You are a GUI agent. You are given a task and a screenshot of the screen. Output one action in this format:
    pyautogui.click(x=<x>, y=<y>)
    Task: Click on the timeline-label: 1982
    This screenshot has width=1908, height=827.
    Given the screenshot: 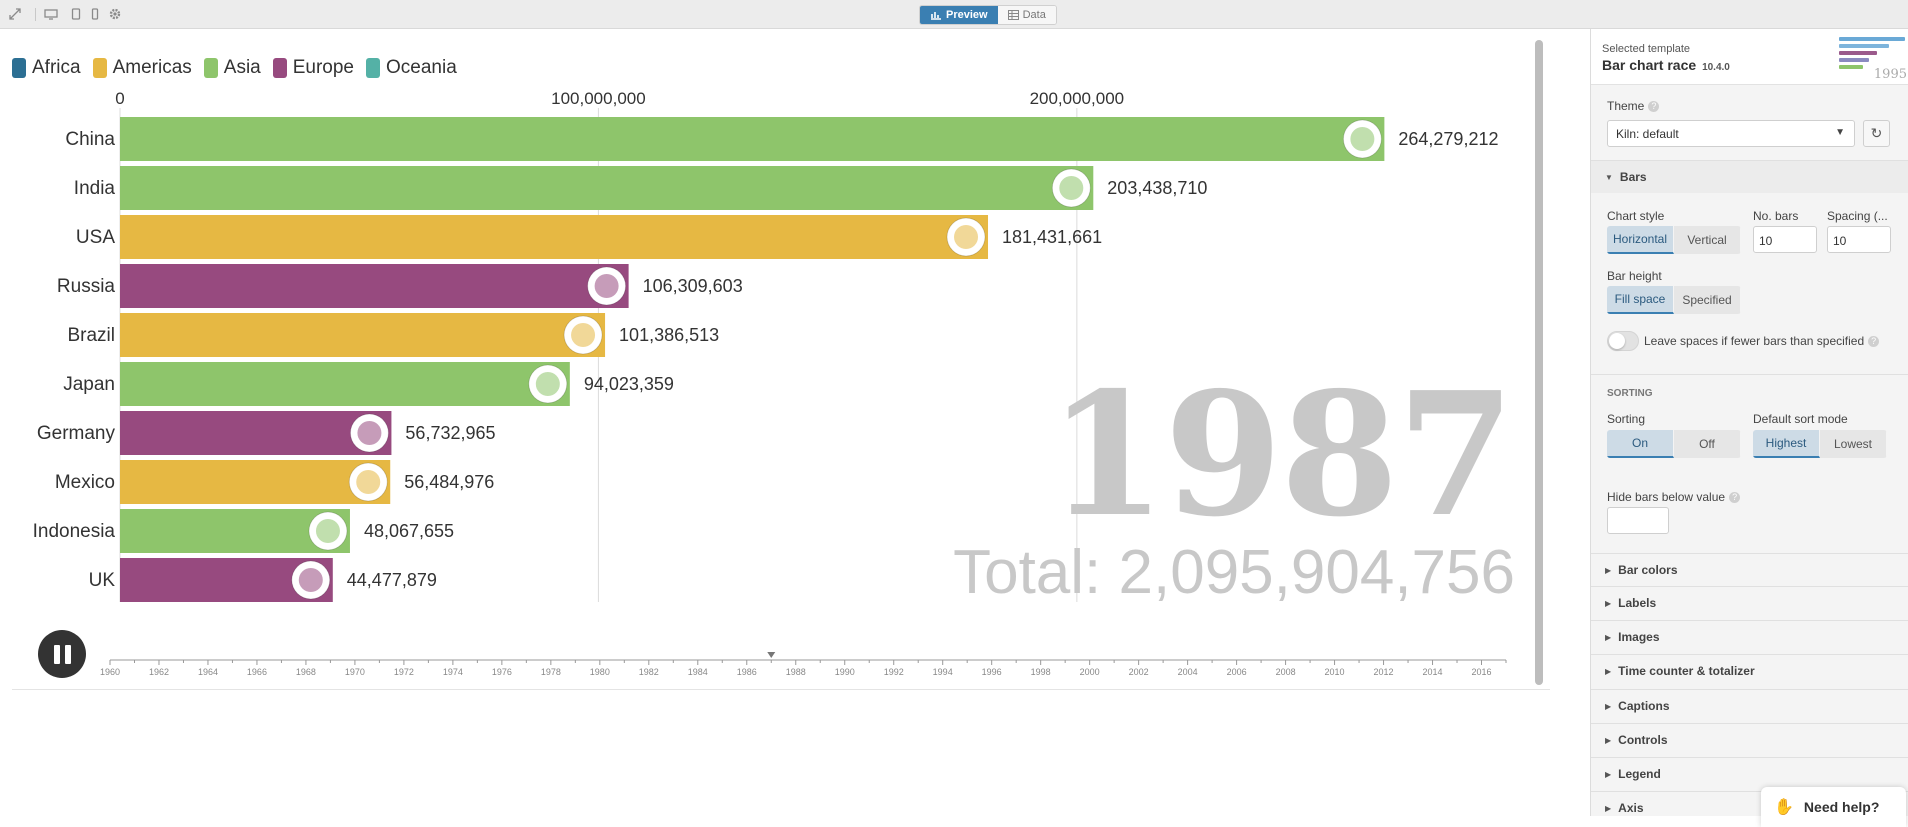 What is the action you would take?
    pyautogui.click(x=649, y=672)
    